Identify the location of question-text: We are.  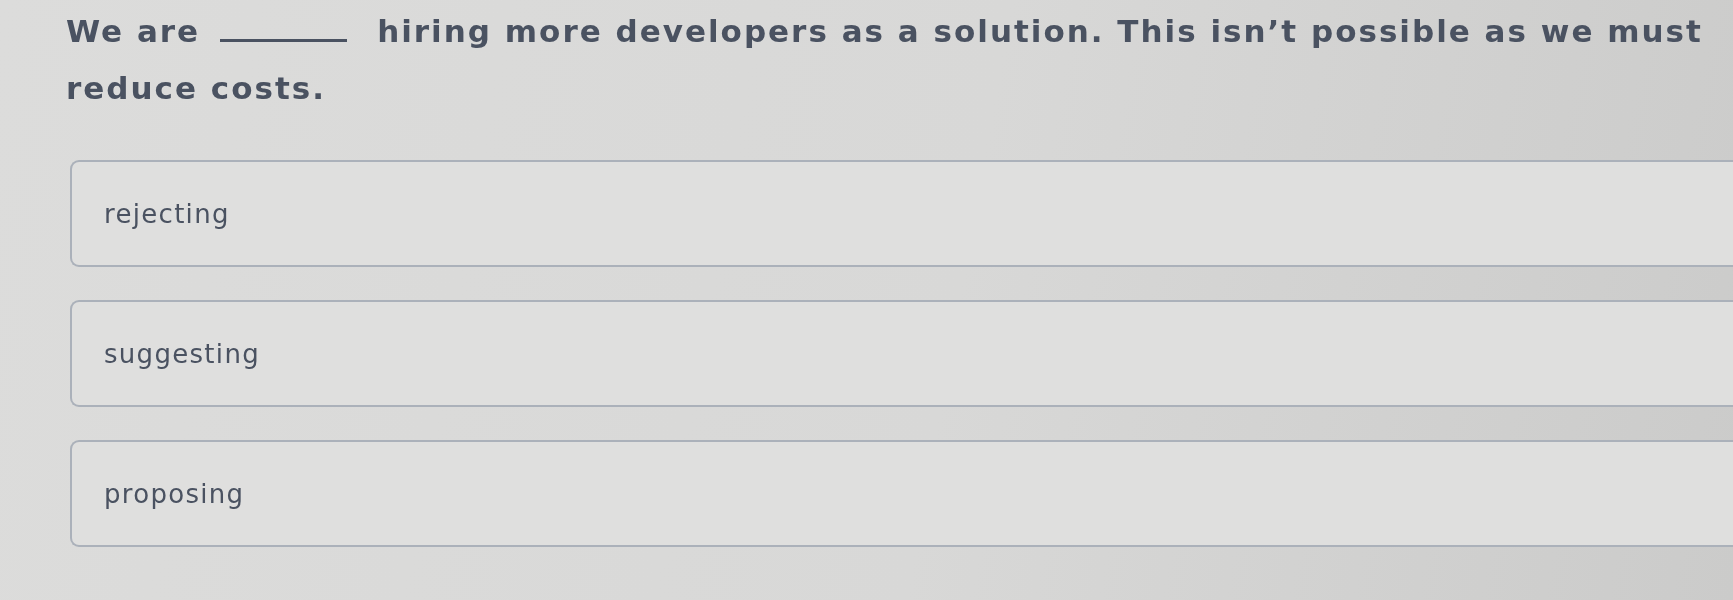
(133, 31).